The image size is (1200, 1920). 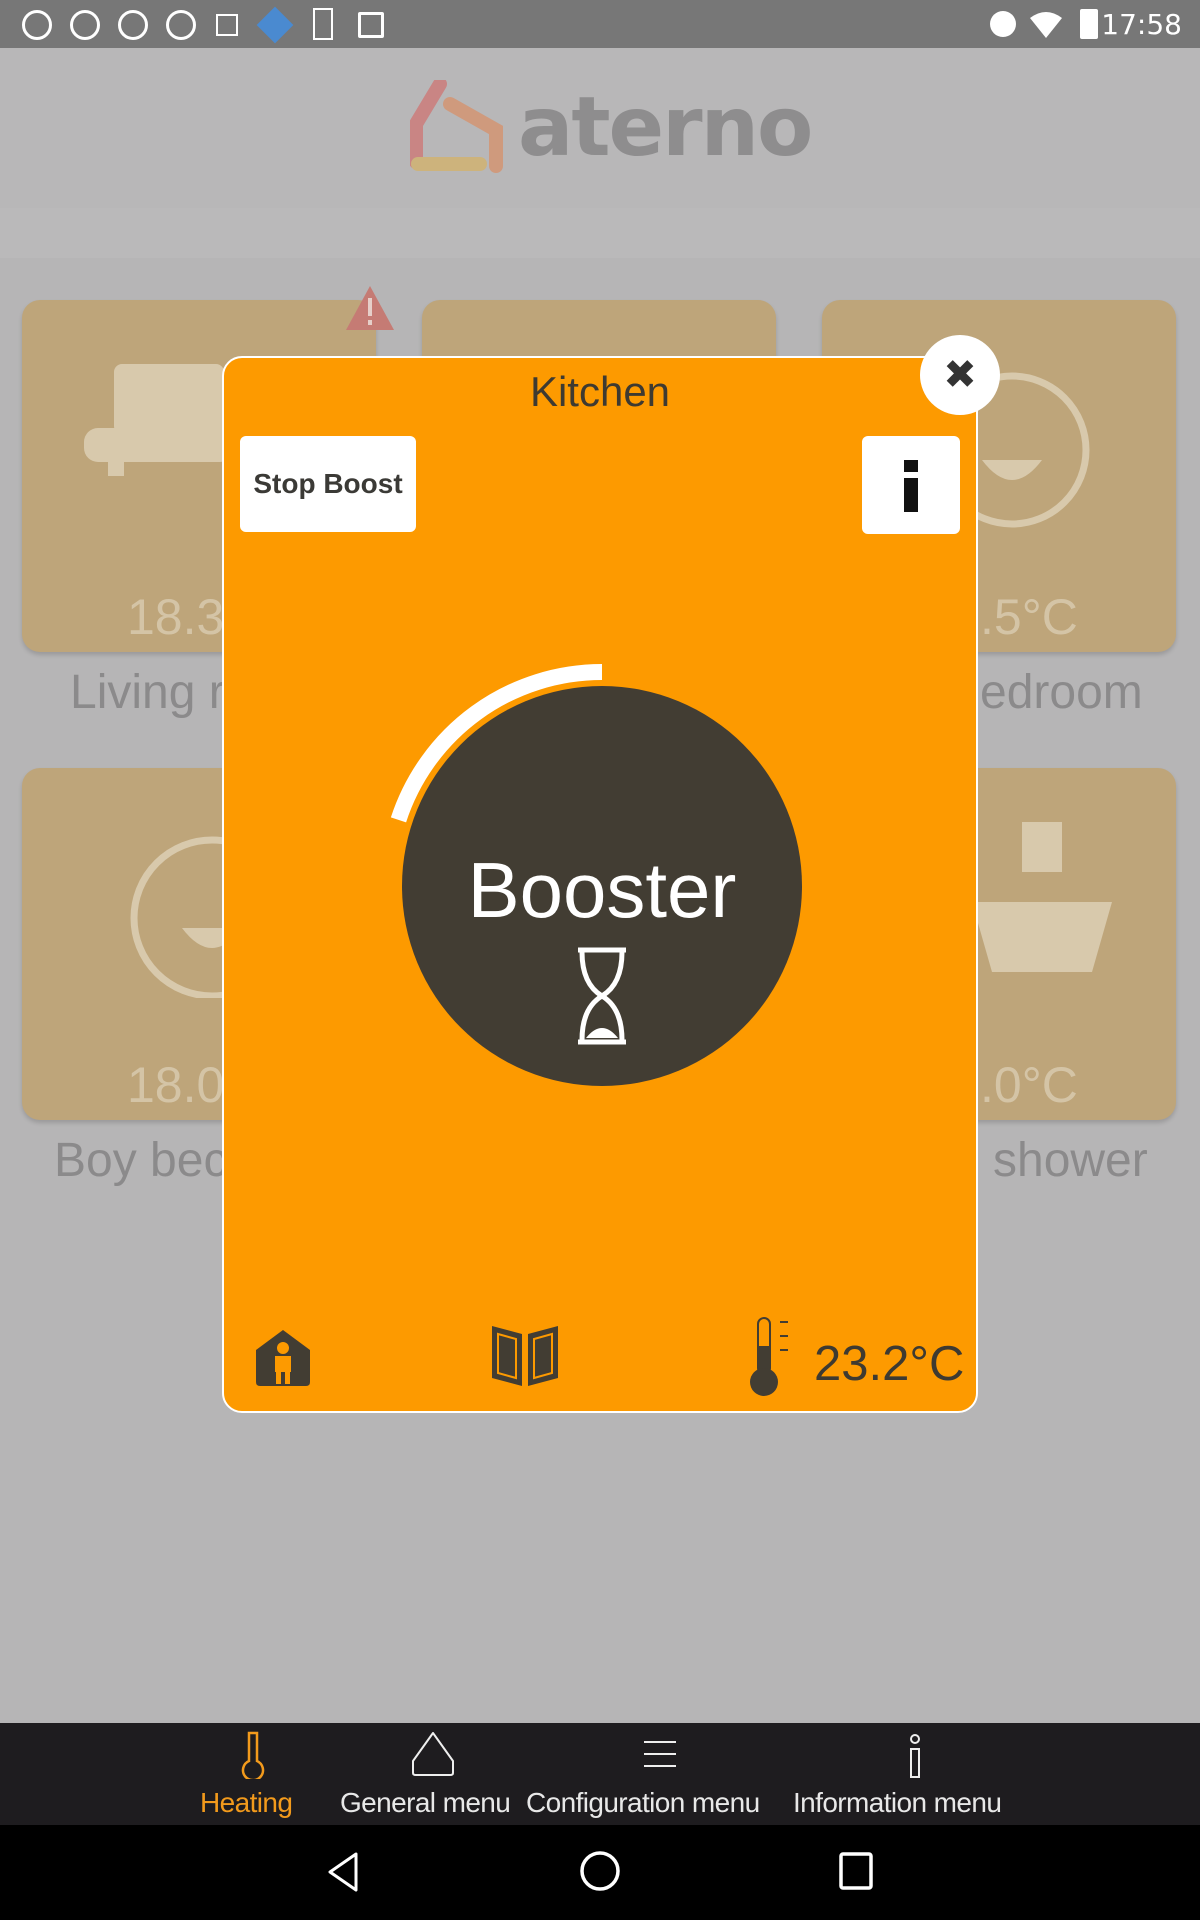 I want to click on divider, so click(x=600, y=233).